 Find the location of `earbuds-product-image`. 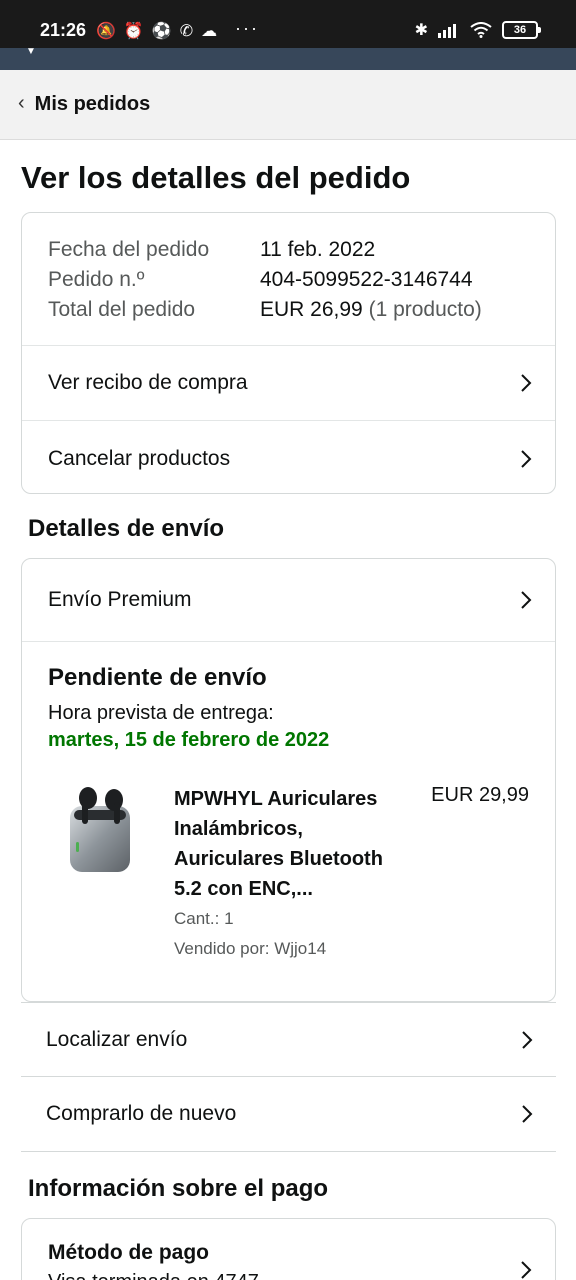

earbuds-product-image is located at coordinates (100, 829).